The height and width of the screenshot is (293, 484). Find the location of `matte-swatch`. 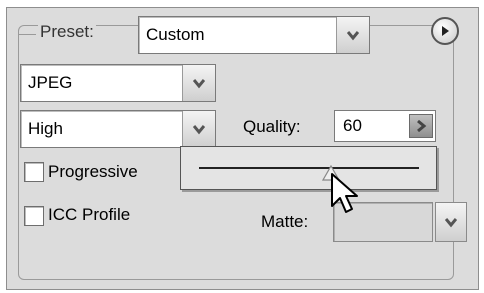

matte-swatch is located at coordinates (383, 222).